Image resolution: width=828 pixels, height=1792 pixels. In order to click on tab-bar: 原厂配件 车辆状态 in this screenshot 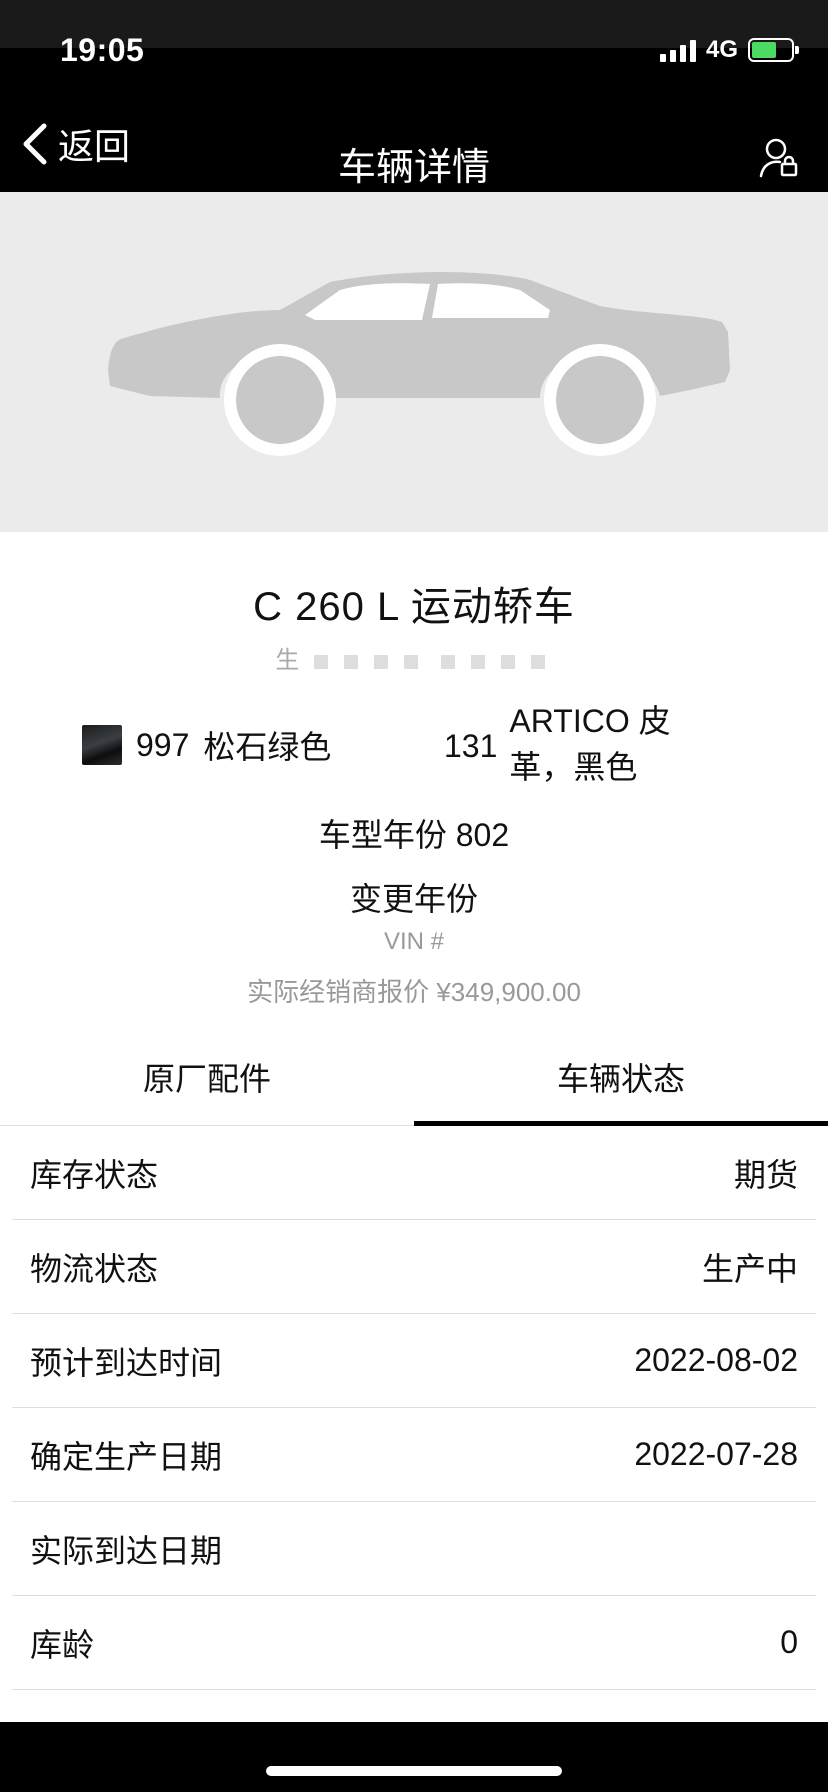, I will do `click(414, 1078)`.